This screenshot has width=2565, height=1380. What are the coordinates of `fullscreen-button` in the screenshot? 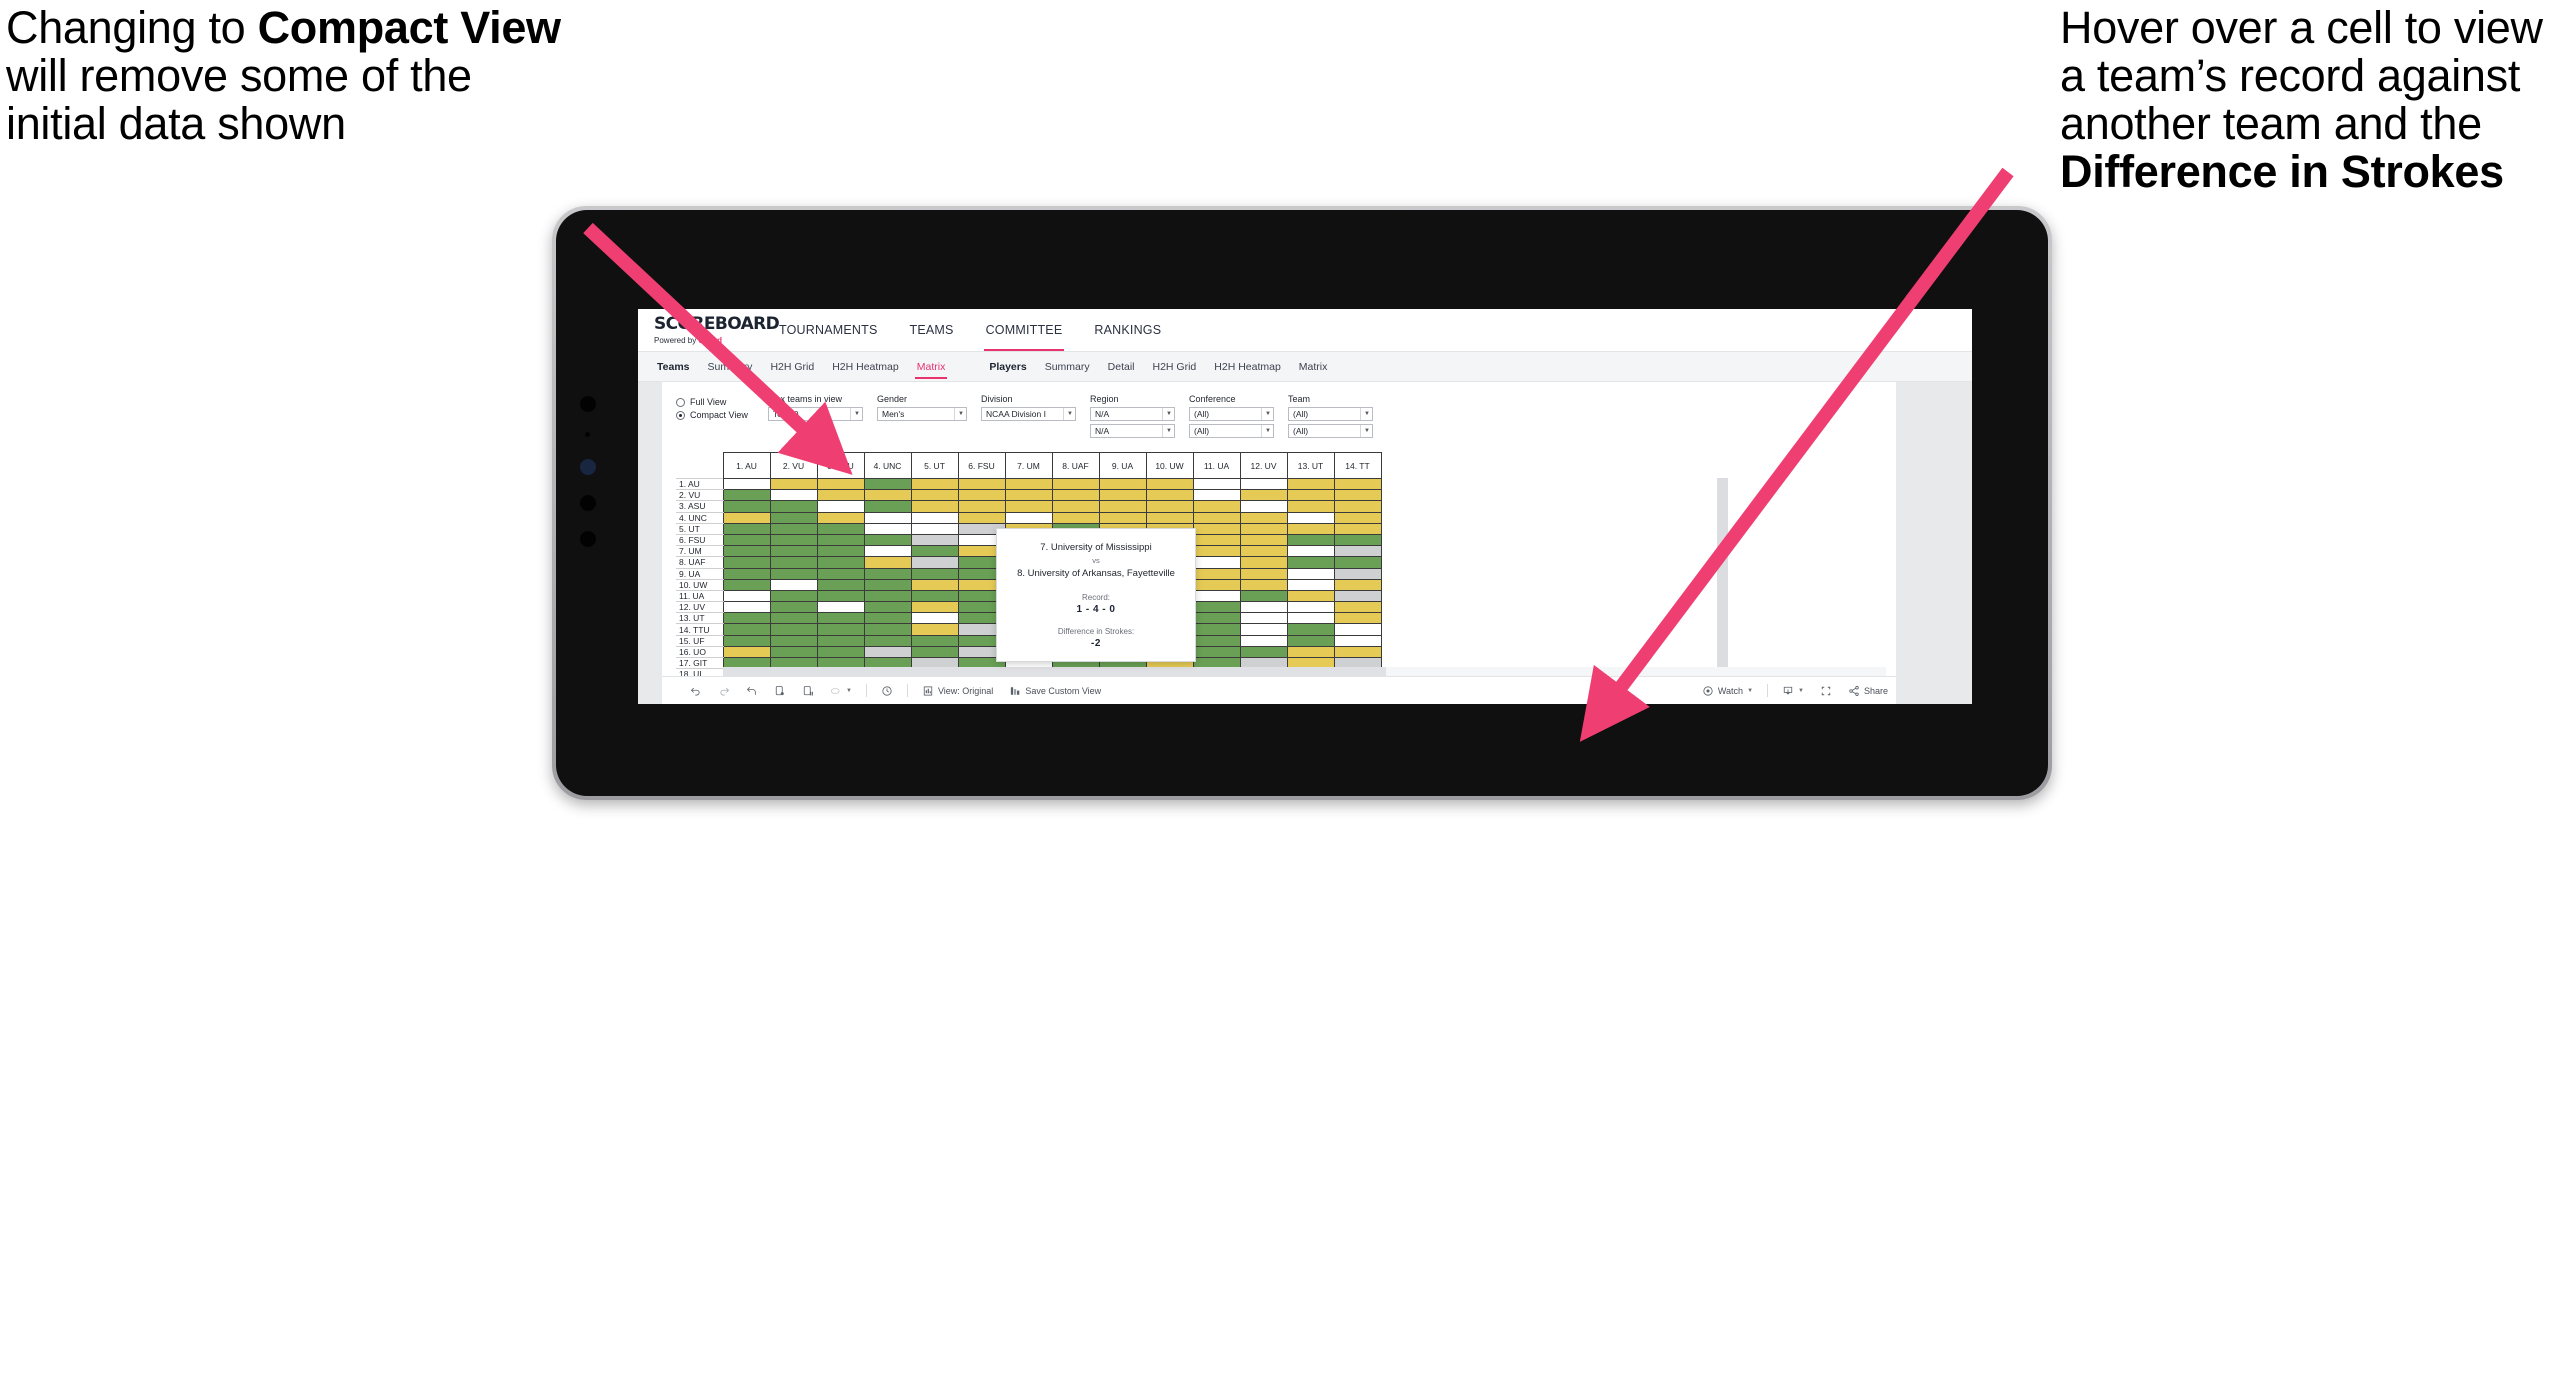 It's located at (1826, 691).